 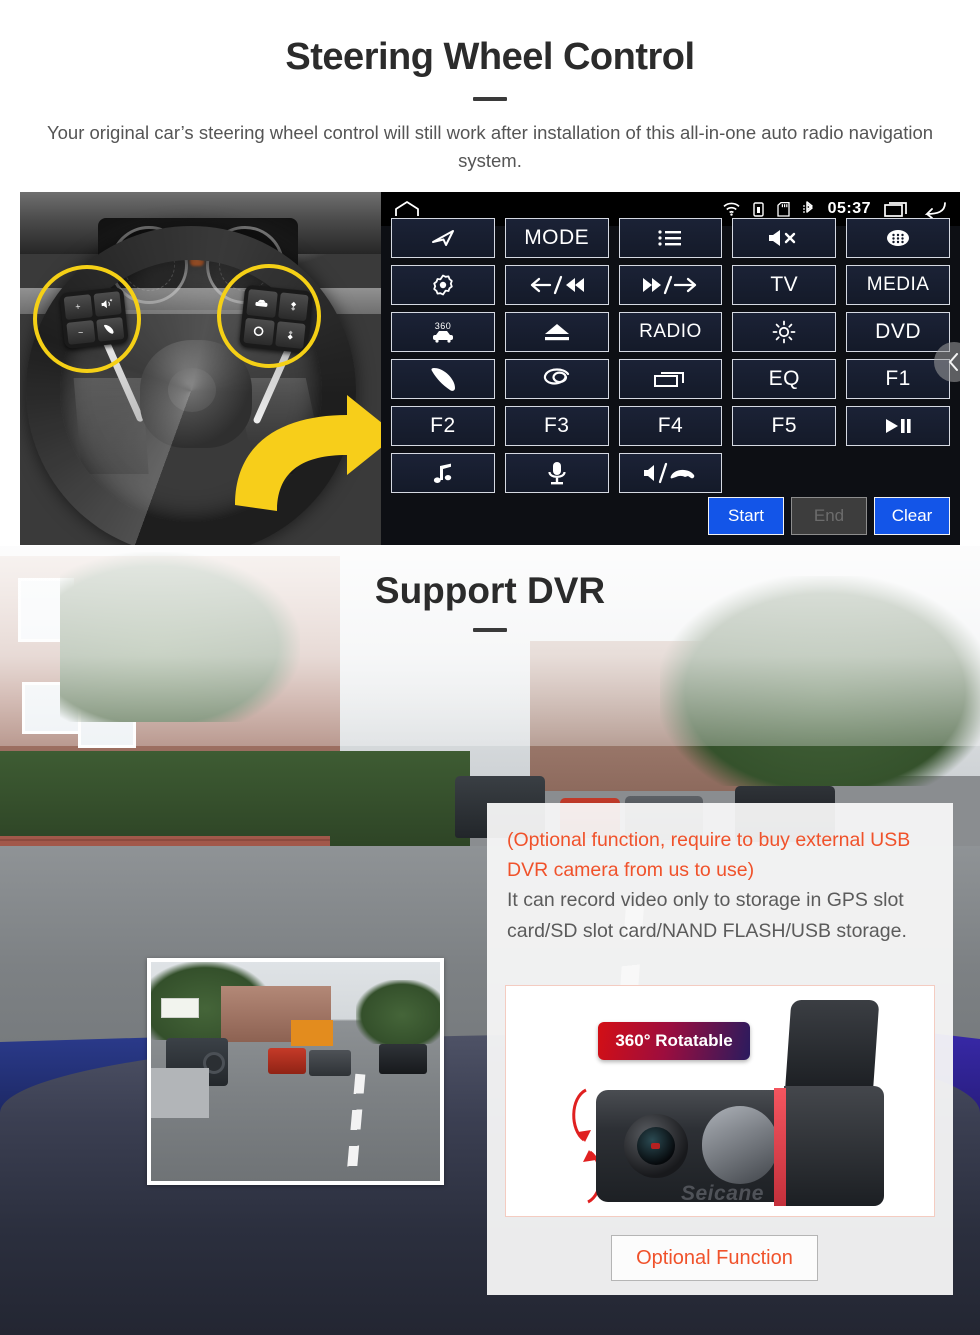 What do you see at coordinates (807, 207) in the screenshot?
I see `bluetooth-icon` at bounding box center [807, 207].